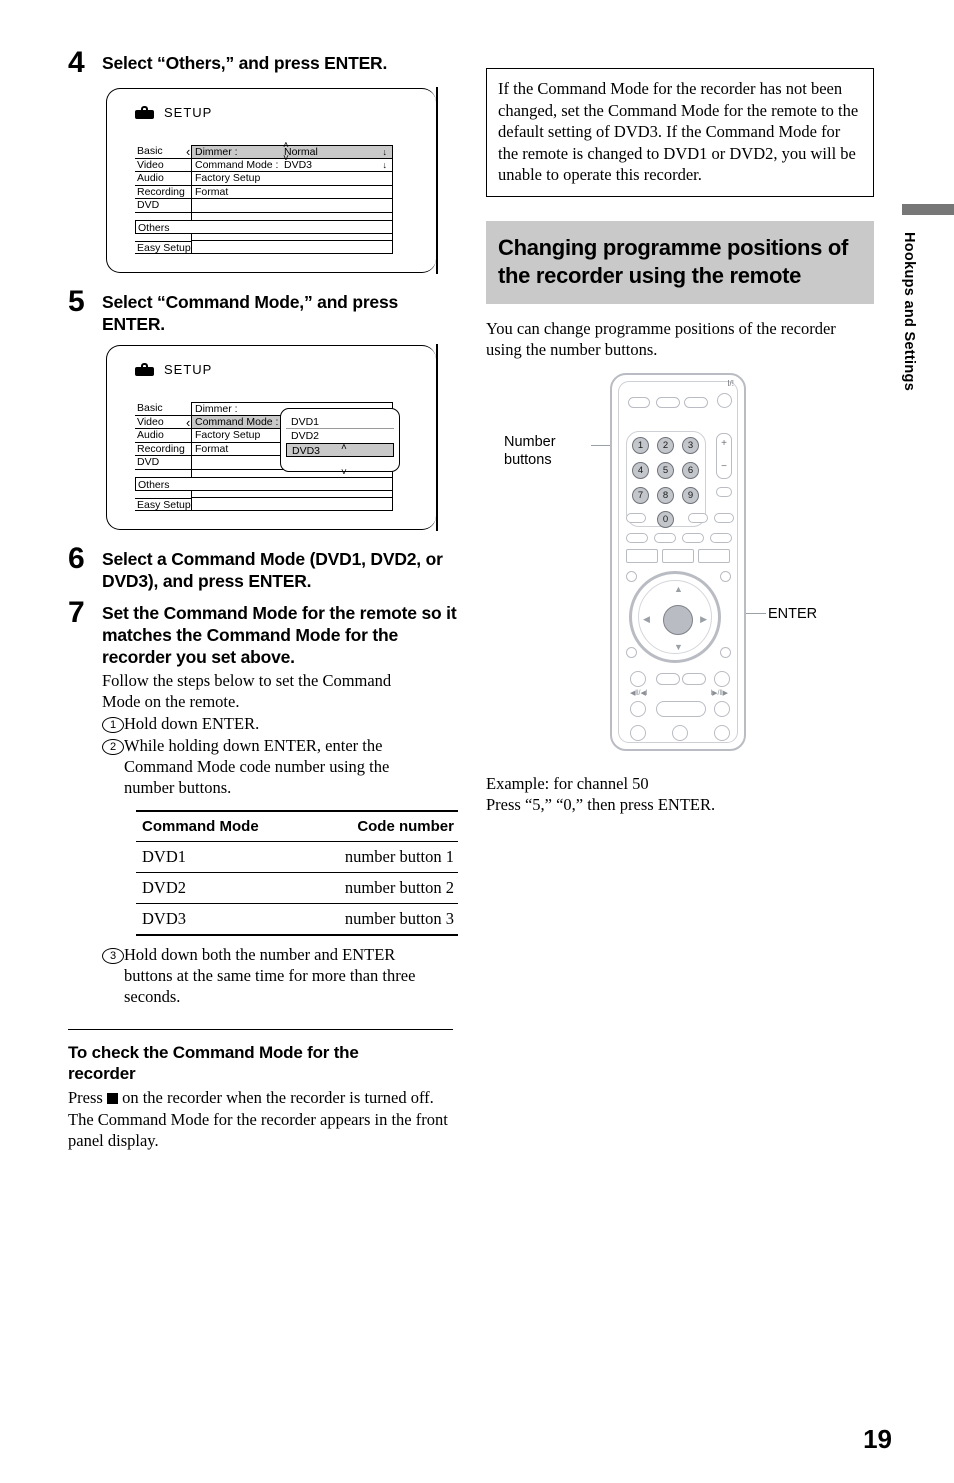 This screenshot has width=954, height=1483. I want to click on selection-caret-icon: ‹, so click(188, 151).